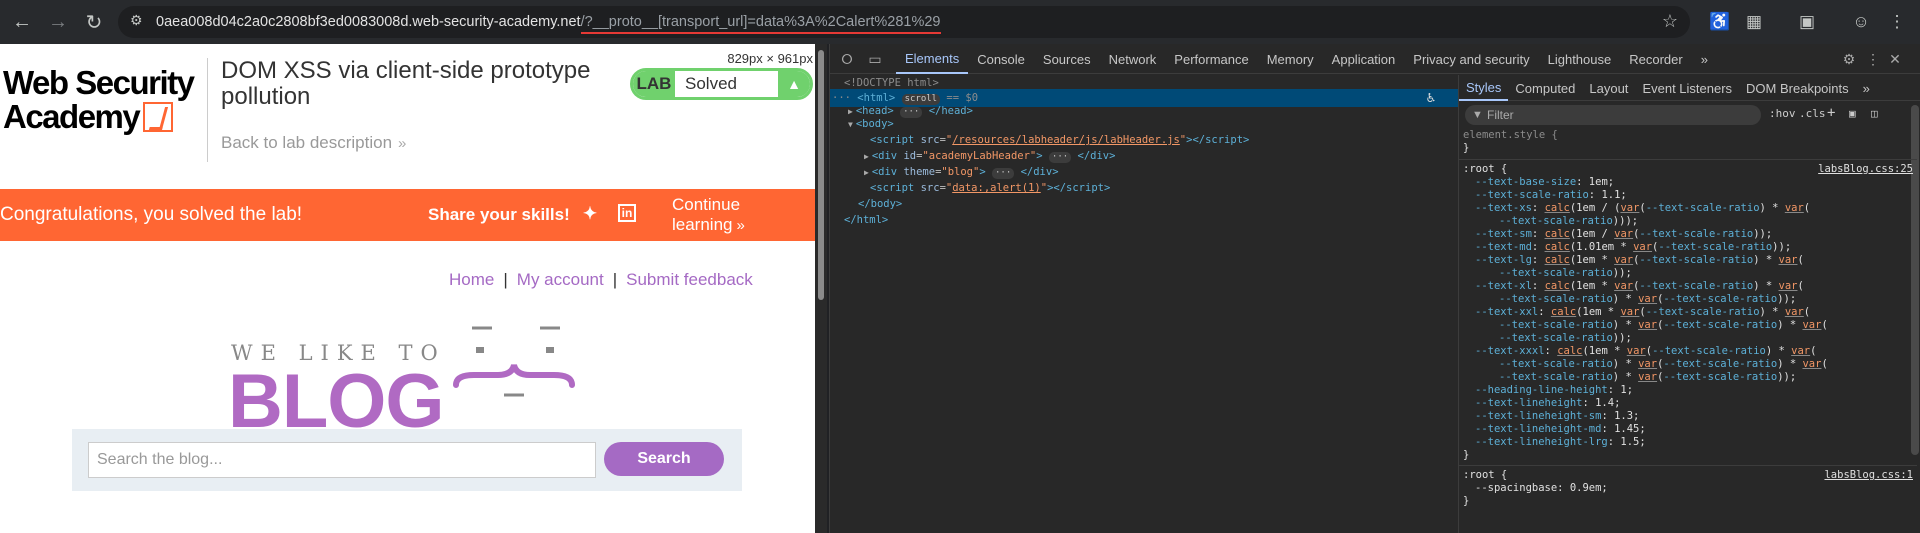 Image resolution: width=1920 pixels, height=533 pixels. Describe the element at coordinates (1364, 59) in the screenshot. I see `tab-application: Application` at that location.